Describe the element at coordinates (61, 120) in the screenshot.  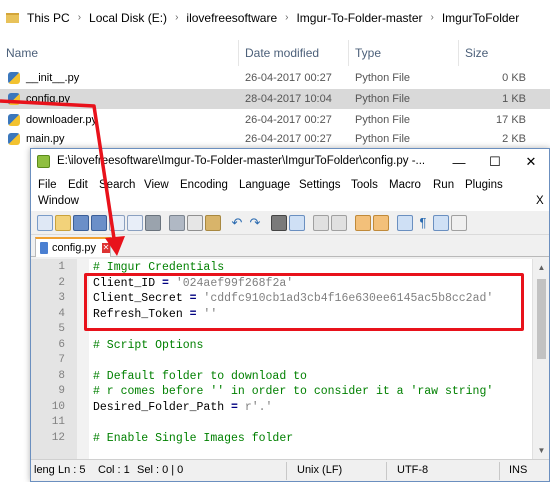
I see `file-name: downloader.py` at that location.